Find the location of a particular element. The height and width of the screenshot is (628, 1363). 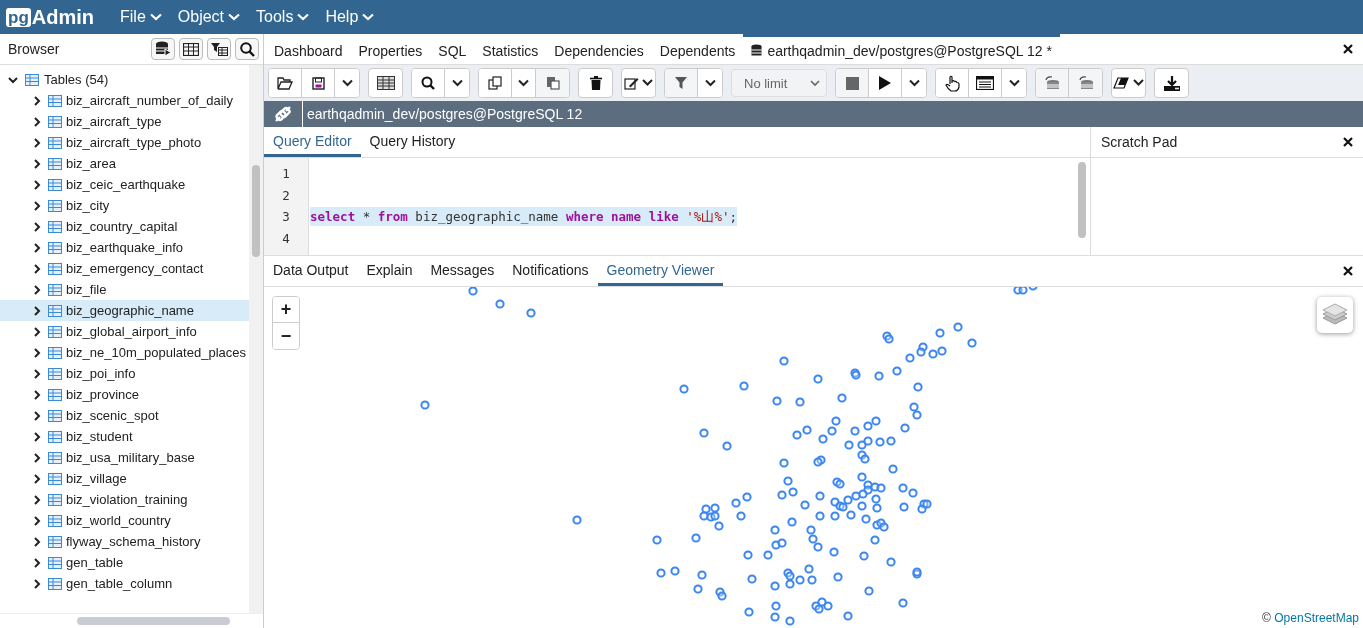

tree-item: biz_city is located at coordinates (124, 205).